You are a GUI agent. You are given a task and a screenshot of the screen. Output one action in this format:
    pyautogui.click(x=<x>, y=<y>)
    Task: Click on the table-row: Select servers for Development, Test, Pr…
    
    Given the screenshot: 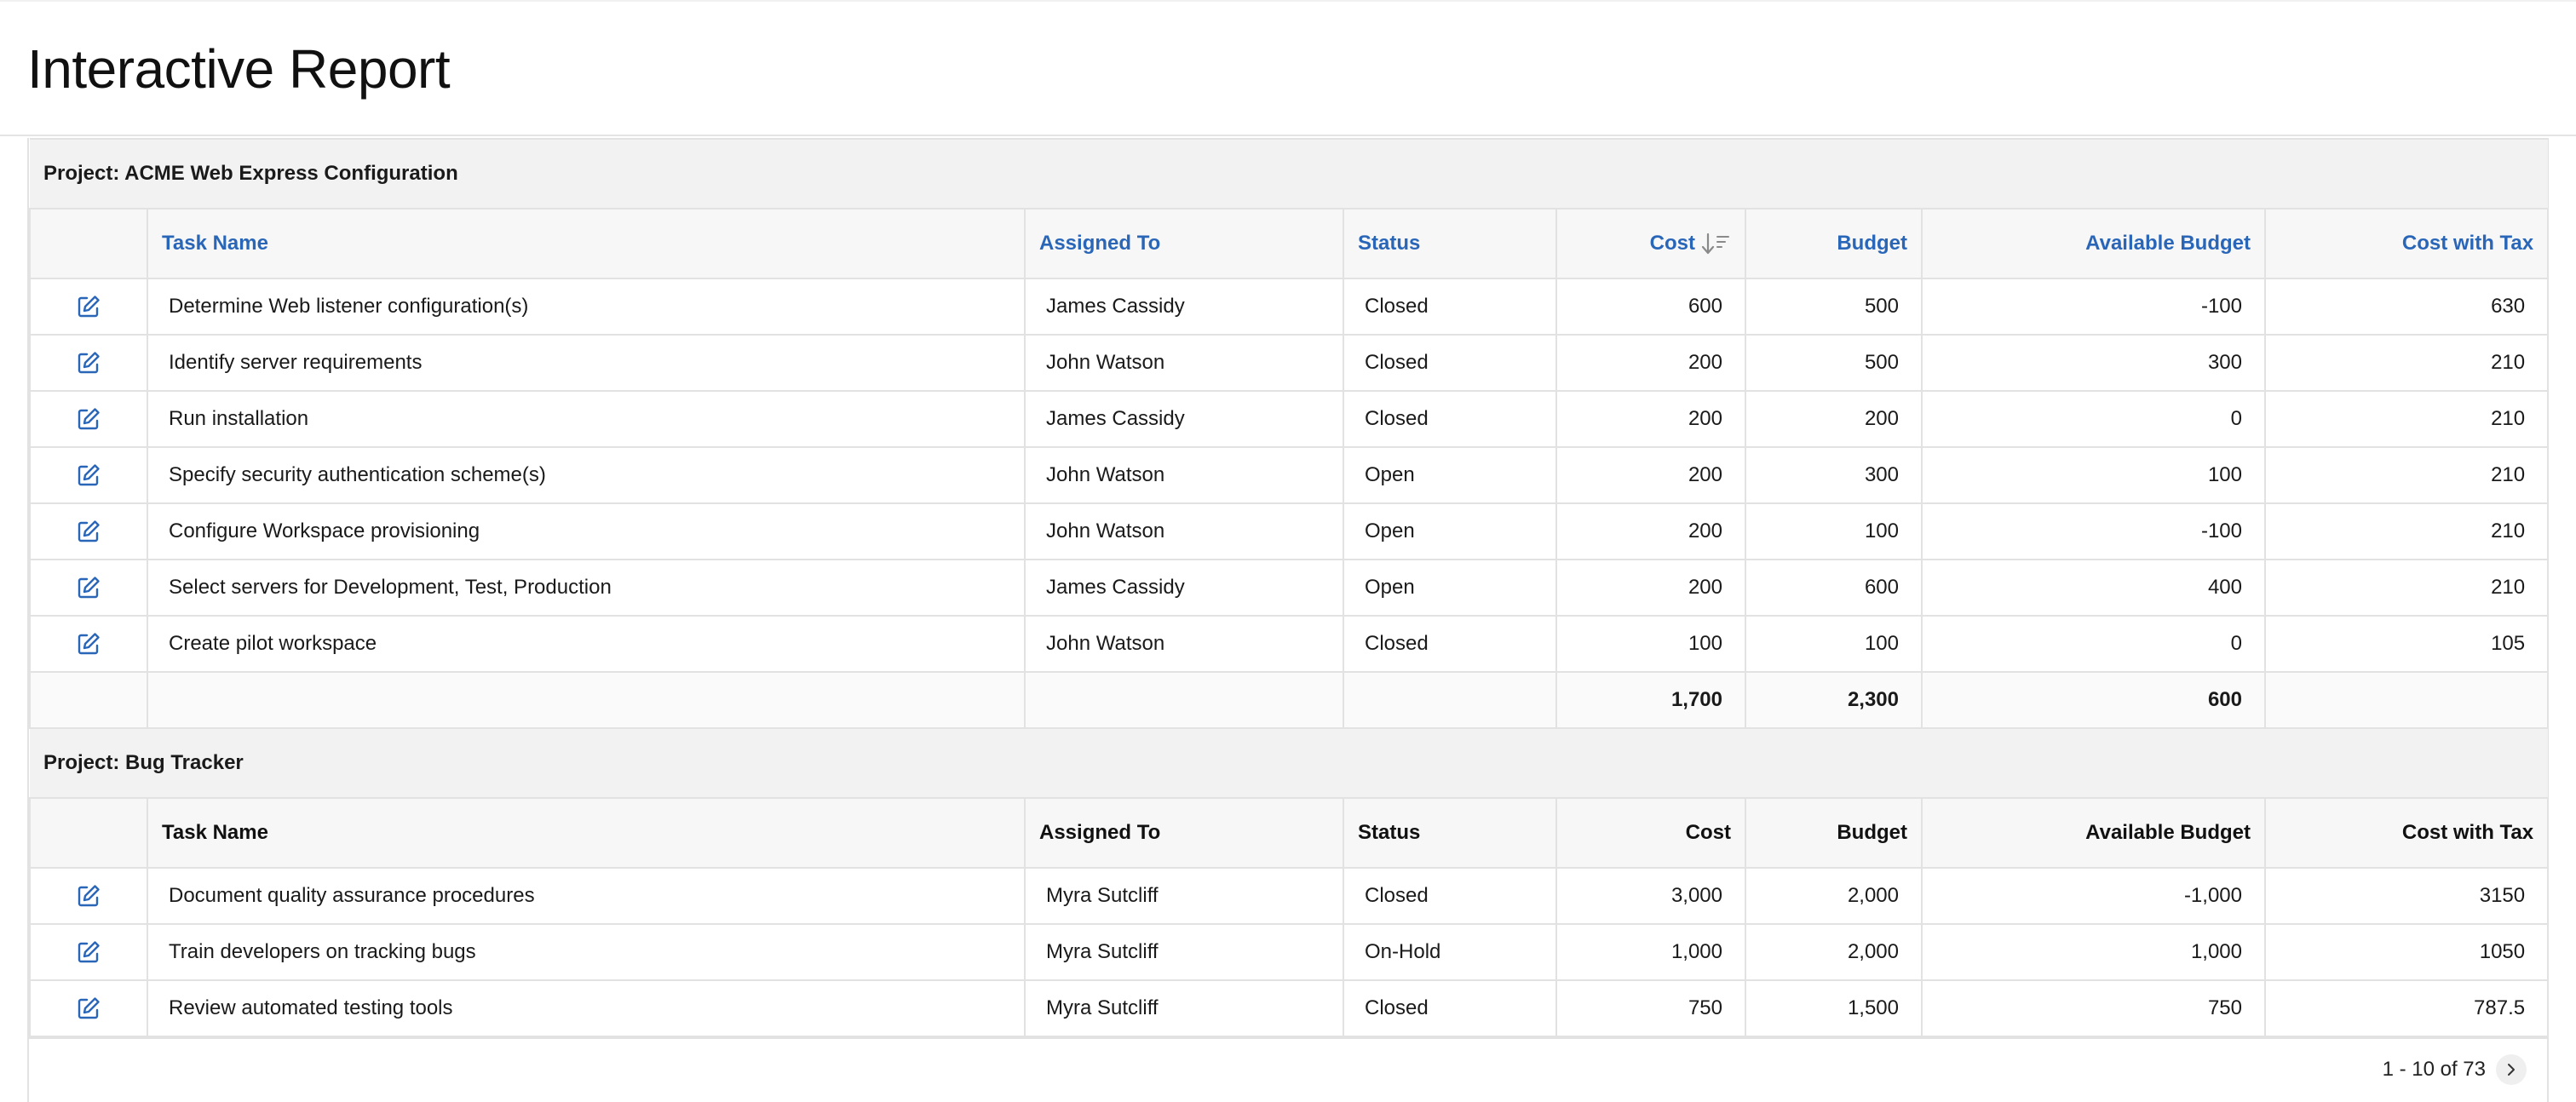 What is the action you would take?
    pyautogui.click(x=1289, y=588)
    